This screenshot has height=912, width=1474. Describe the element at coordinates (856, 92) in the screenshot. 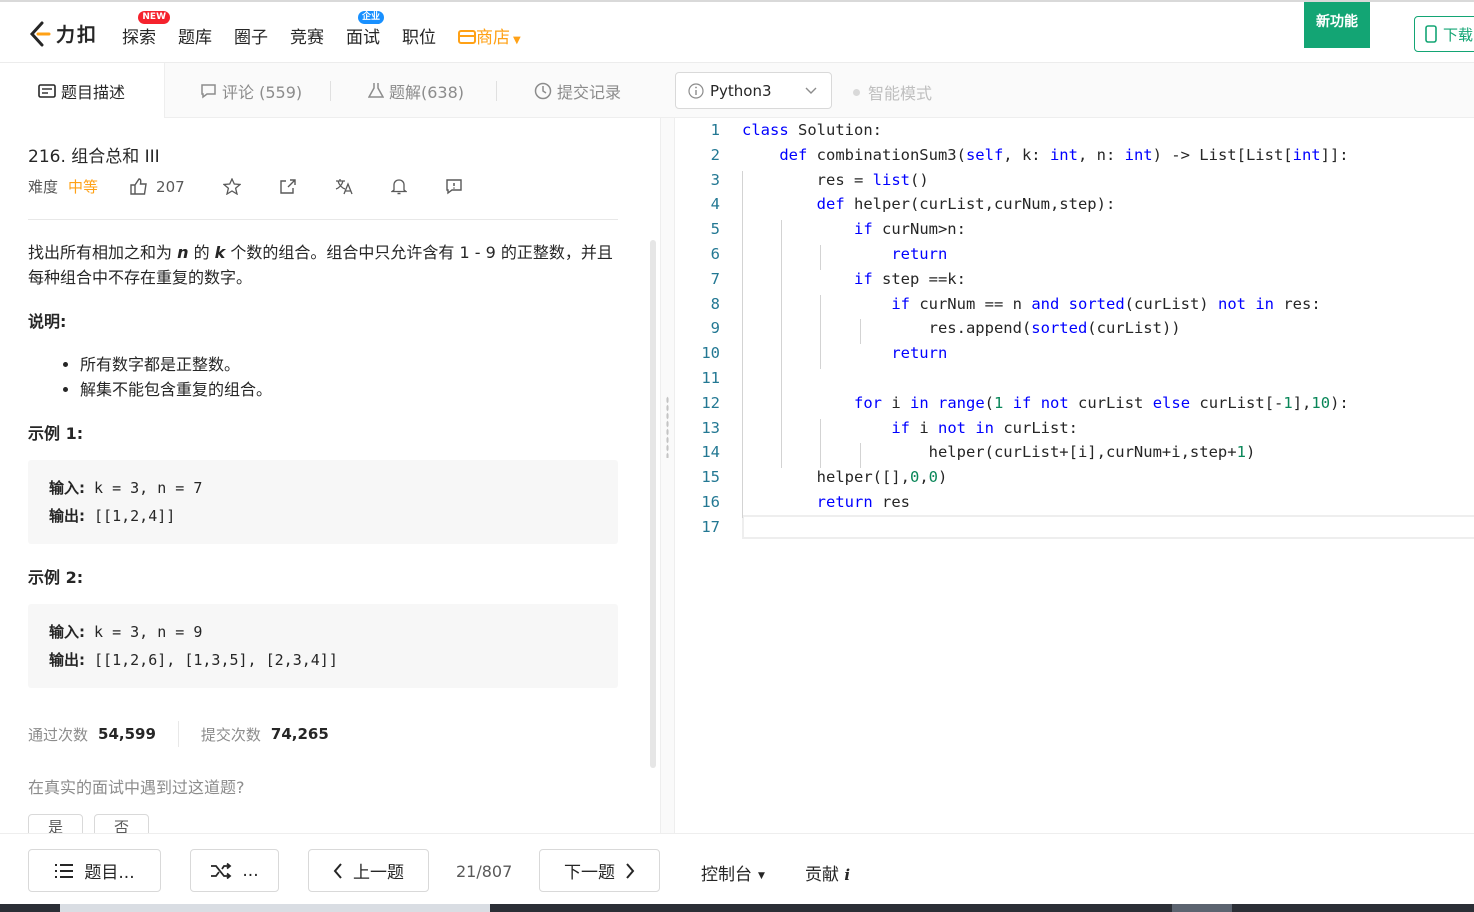

I see `toggle-dot` at that location.